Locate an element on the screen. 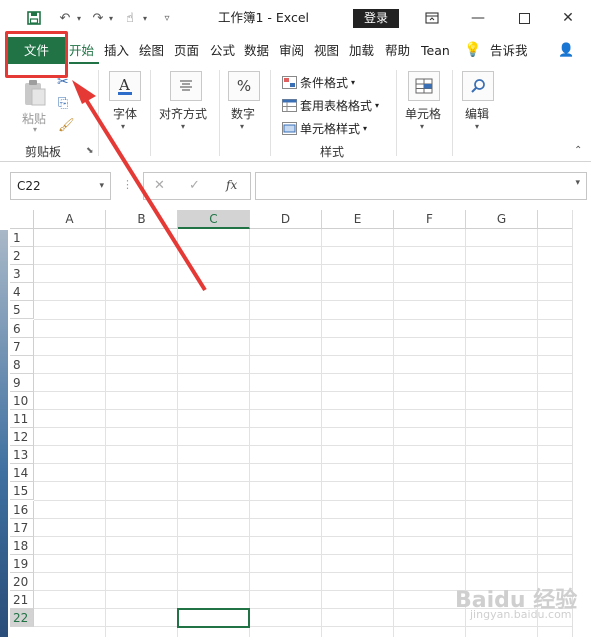 The width and height of the screenshot is (591, 637). row-header-10: 10 is located at coordinates (22, 400).